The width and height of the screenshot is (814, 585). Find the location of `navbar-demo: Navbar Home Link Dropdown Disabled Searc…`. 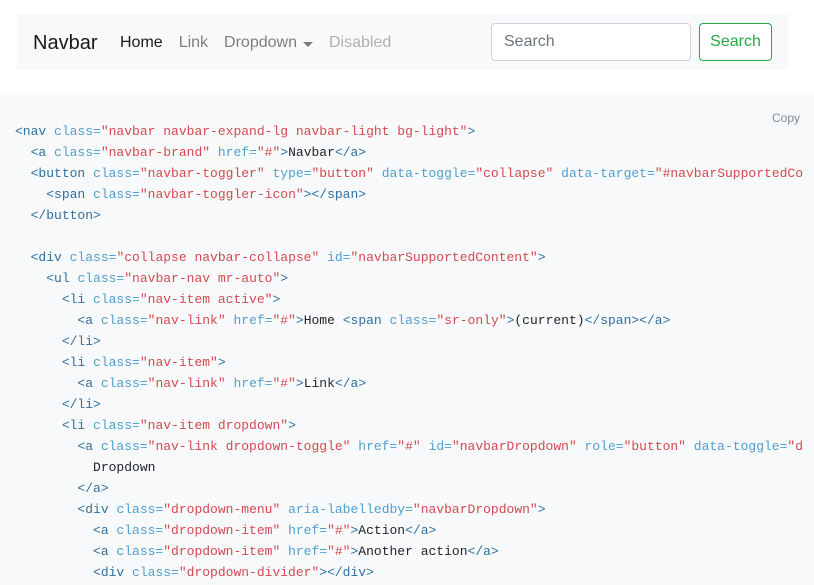

navbar-demo: Navbar Home Link Dropdown Disabled Searc… is located at coordinates (402, 42).